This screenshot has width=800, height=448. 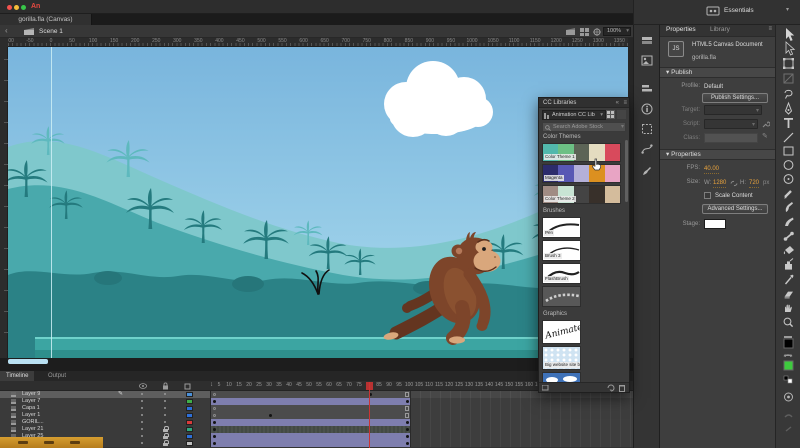 What do you see at coordinates (647, 61) in the screenshot?
I see `library-panel-icon` at bounding box center [647, 61].